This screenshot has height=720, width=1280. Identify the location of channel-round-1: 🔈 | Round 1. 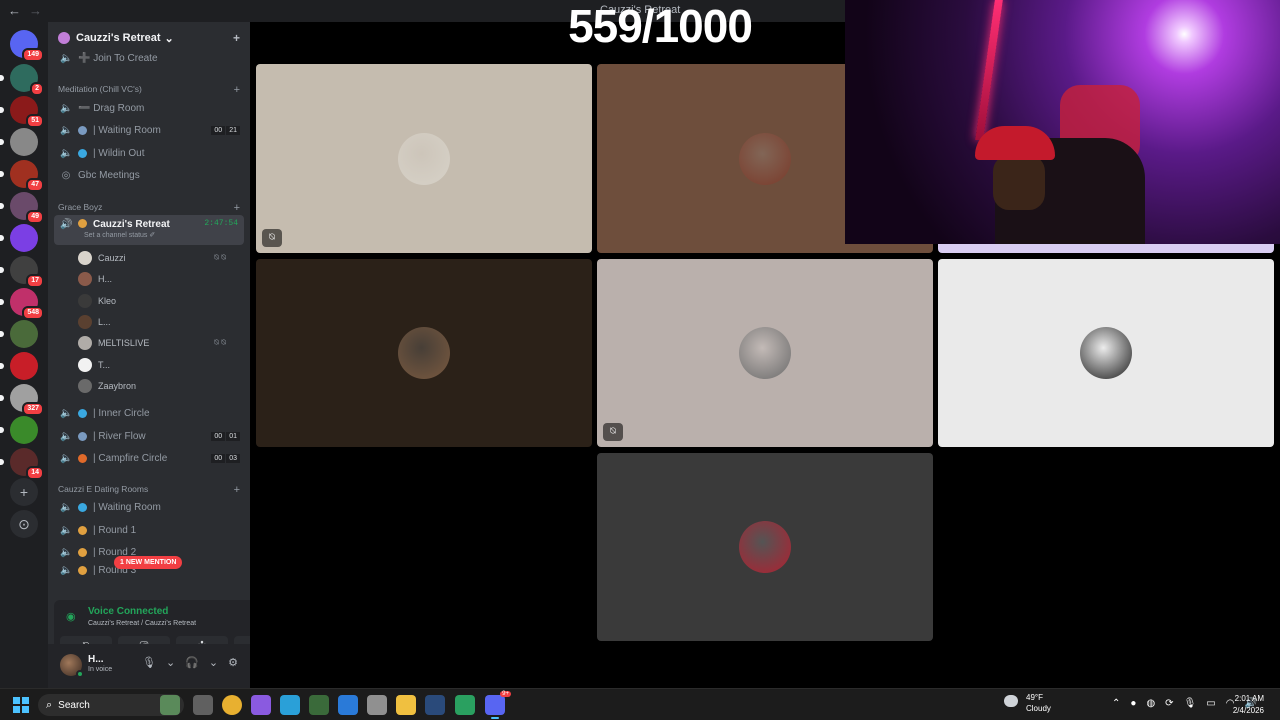
(149, 530).